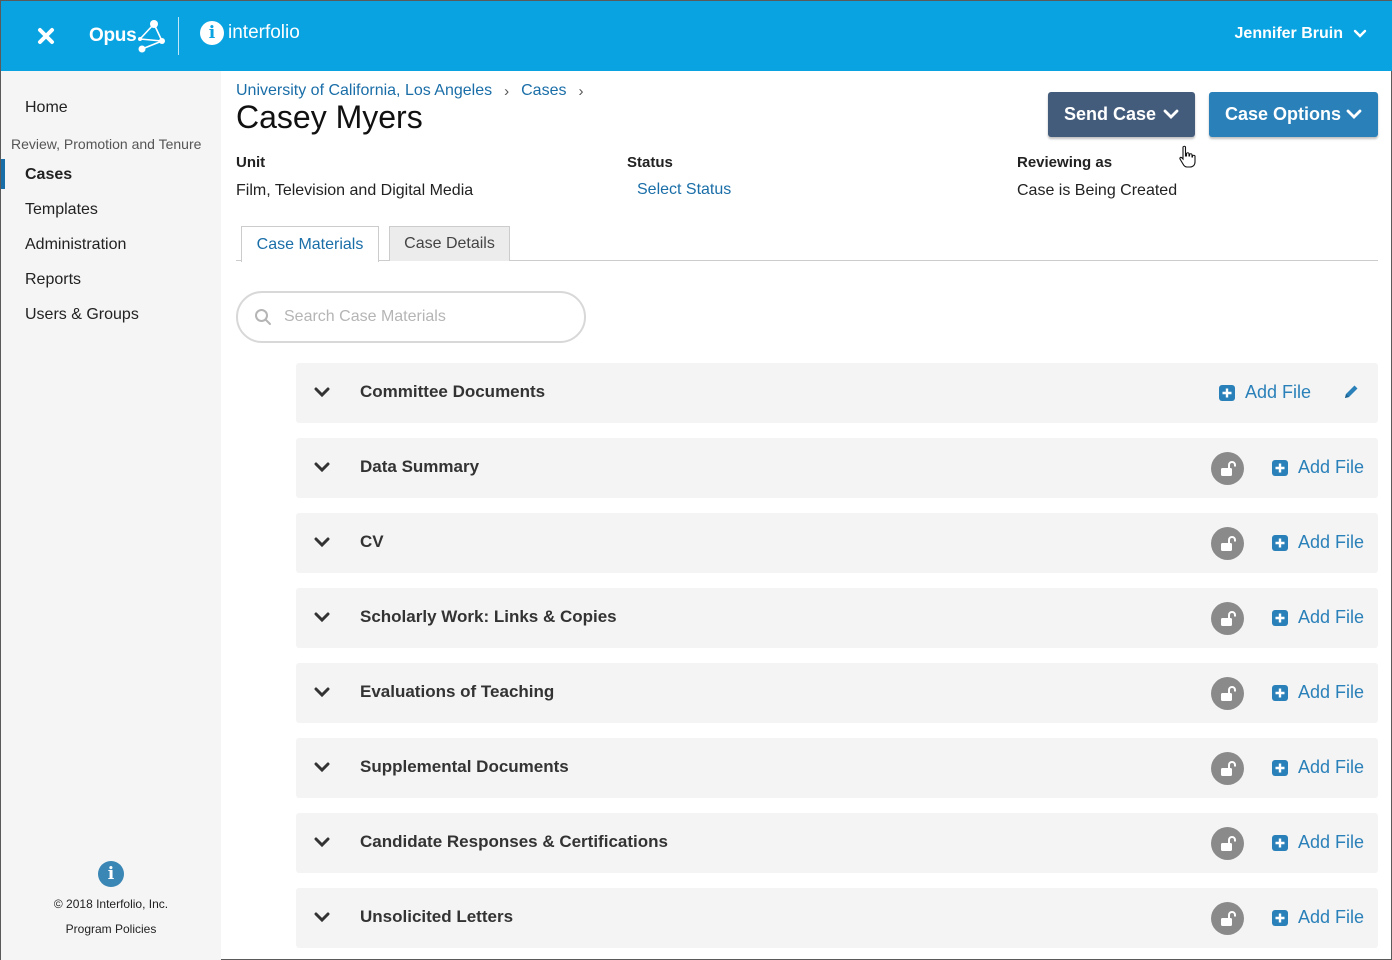  I want to click on section-title: CV, so click(372, 541).